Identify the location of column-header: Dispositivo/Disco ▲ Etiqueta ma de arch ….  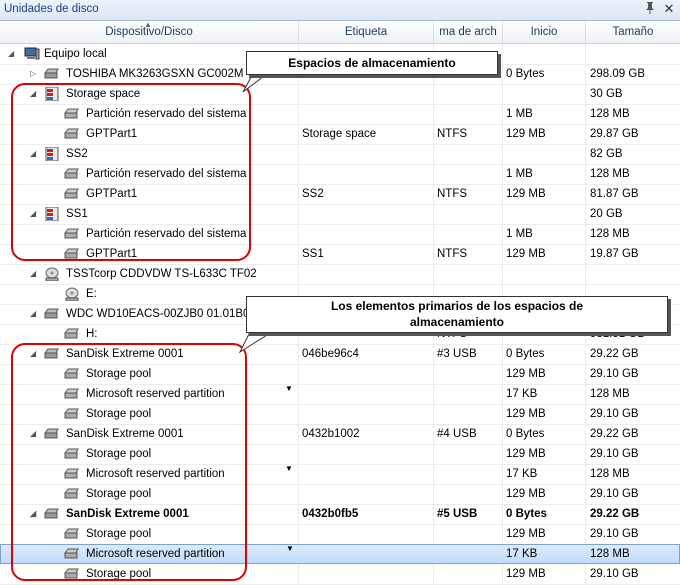
(340, 32).